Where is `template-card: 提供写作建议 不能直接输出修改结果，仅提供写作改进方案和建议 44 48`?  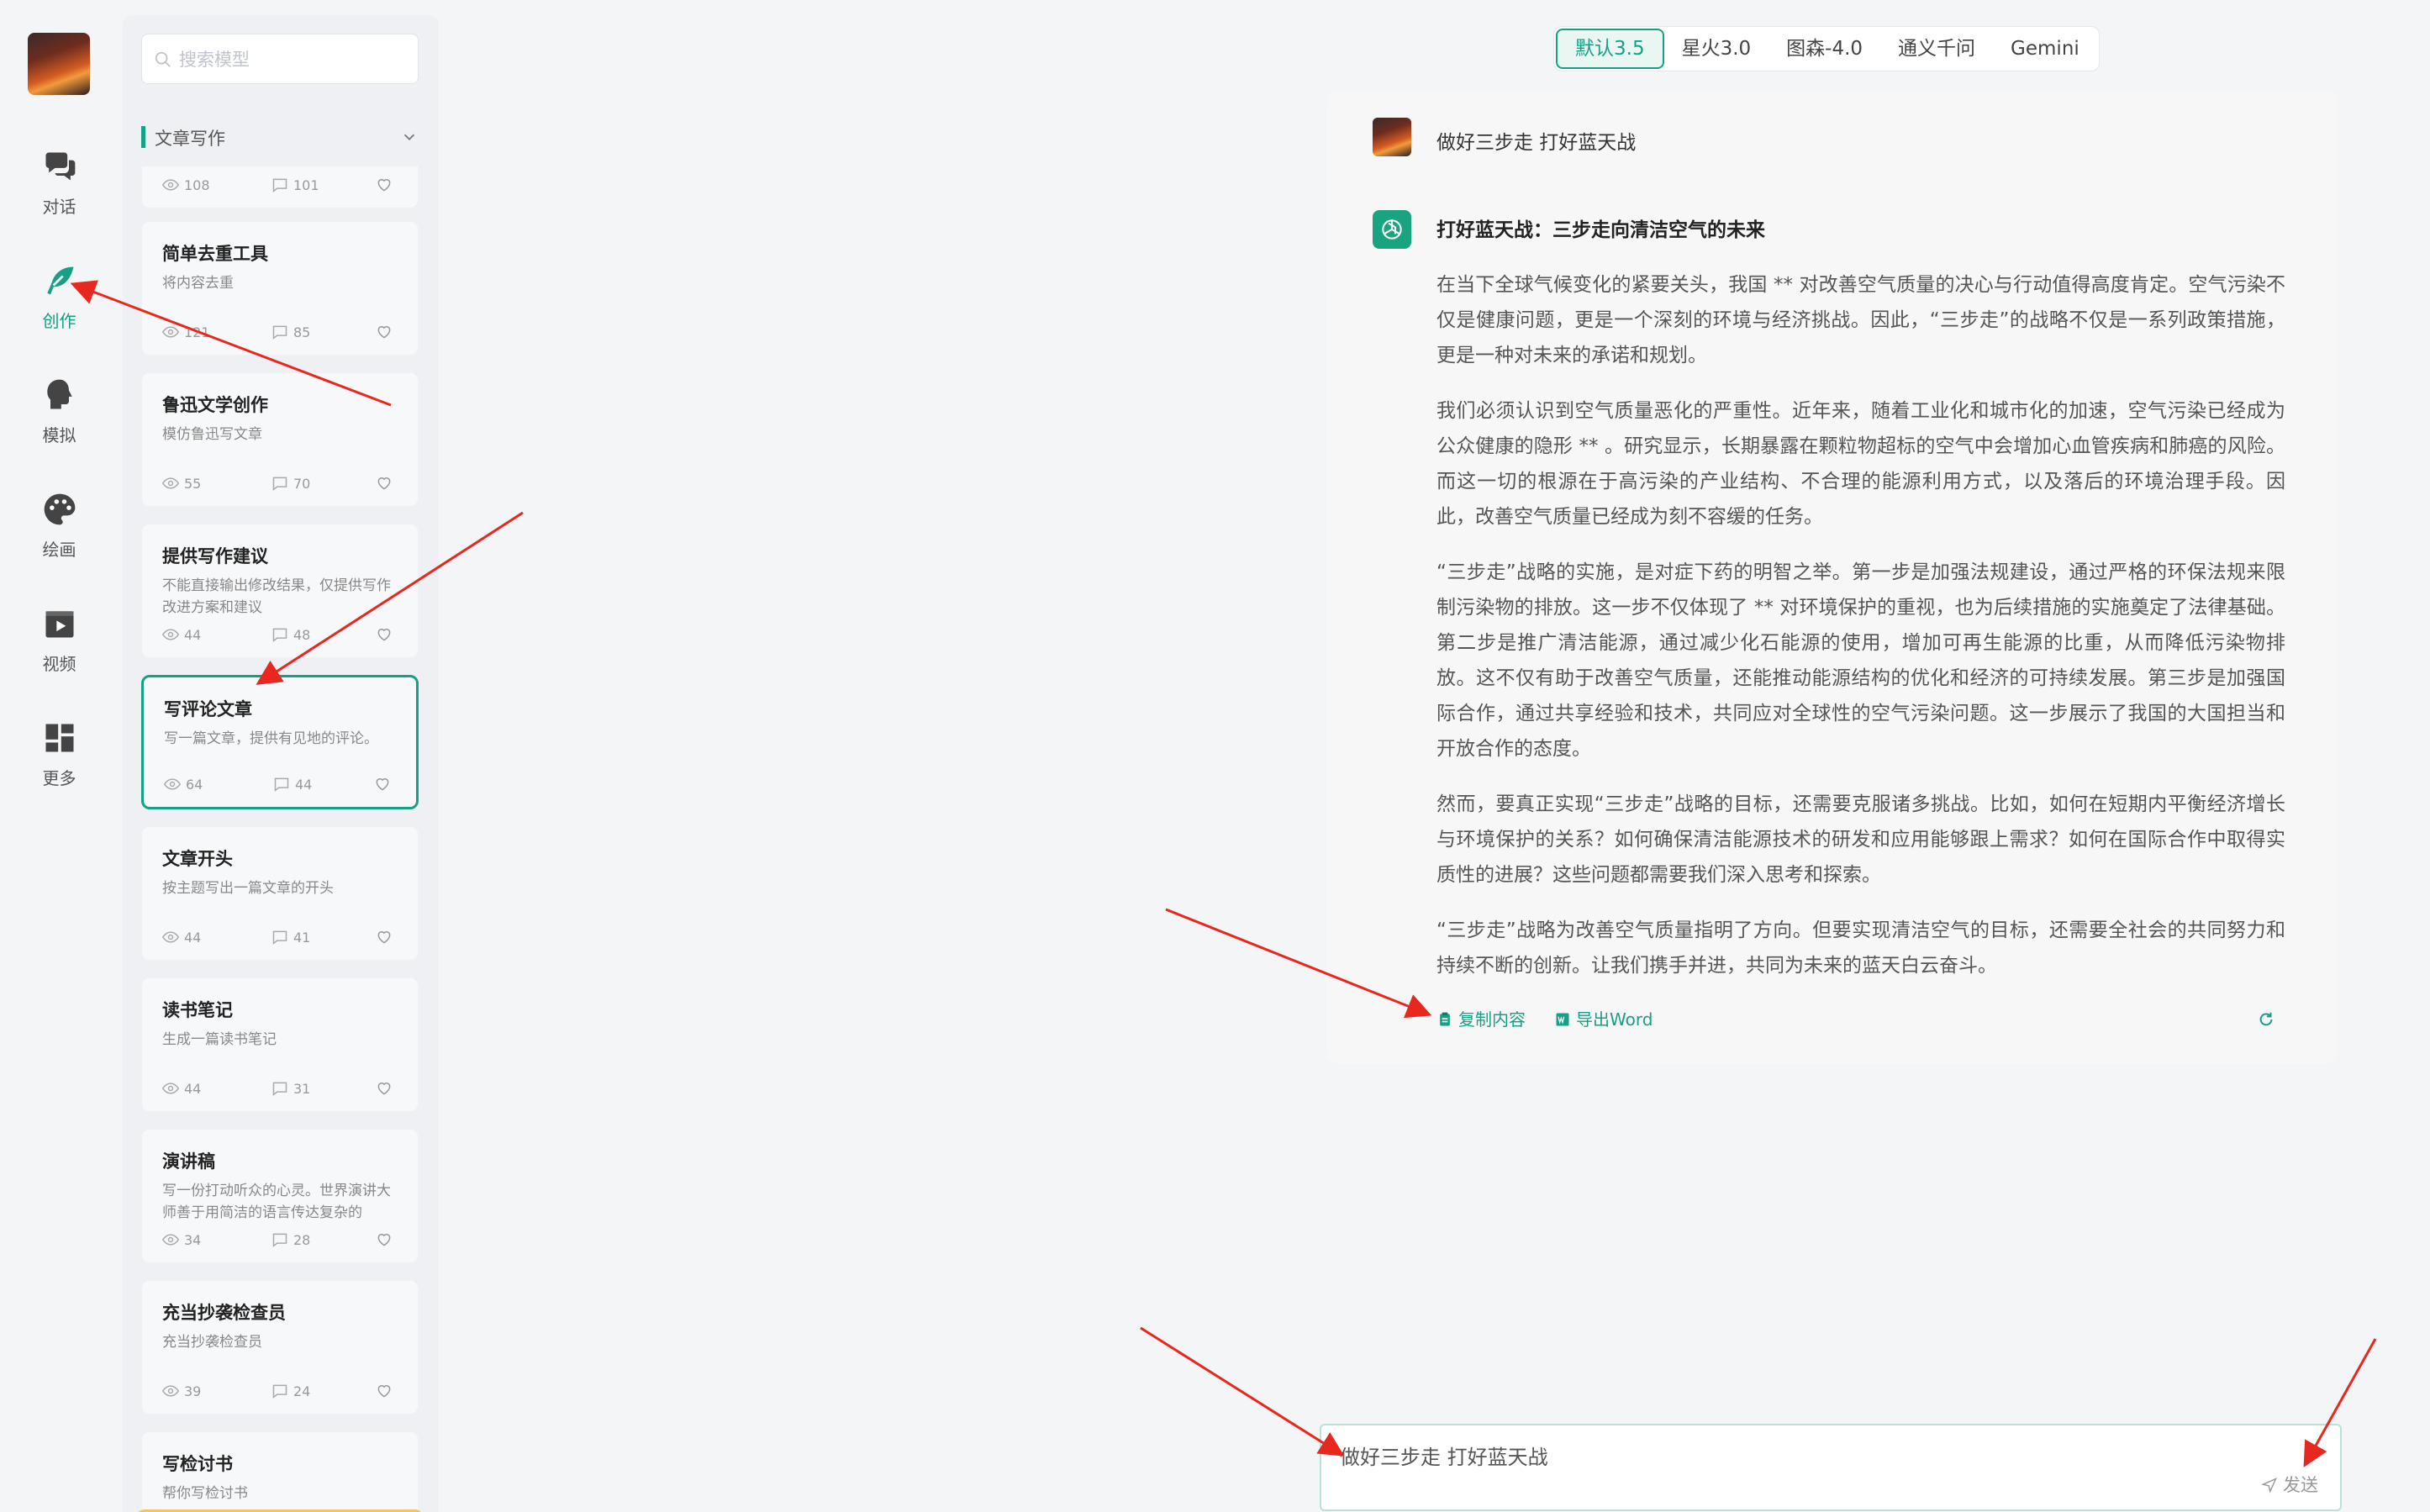 template-card: 提供写作建议 不能直接输出修改结果，仅提供写作改进方案和建议 44 48 is located at coordinates (280, 591).